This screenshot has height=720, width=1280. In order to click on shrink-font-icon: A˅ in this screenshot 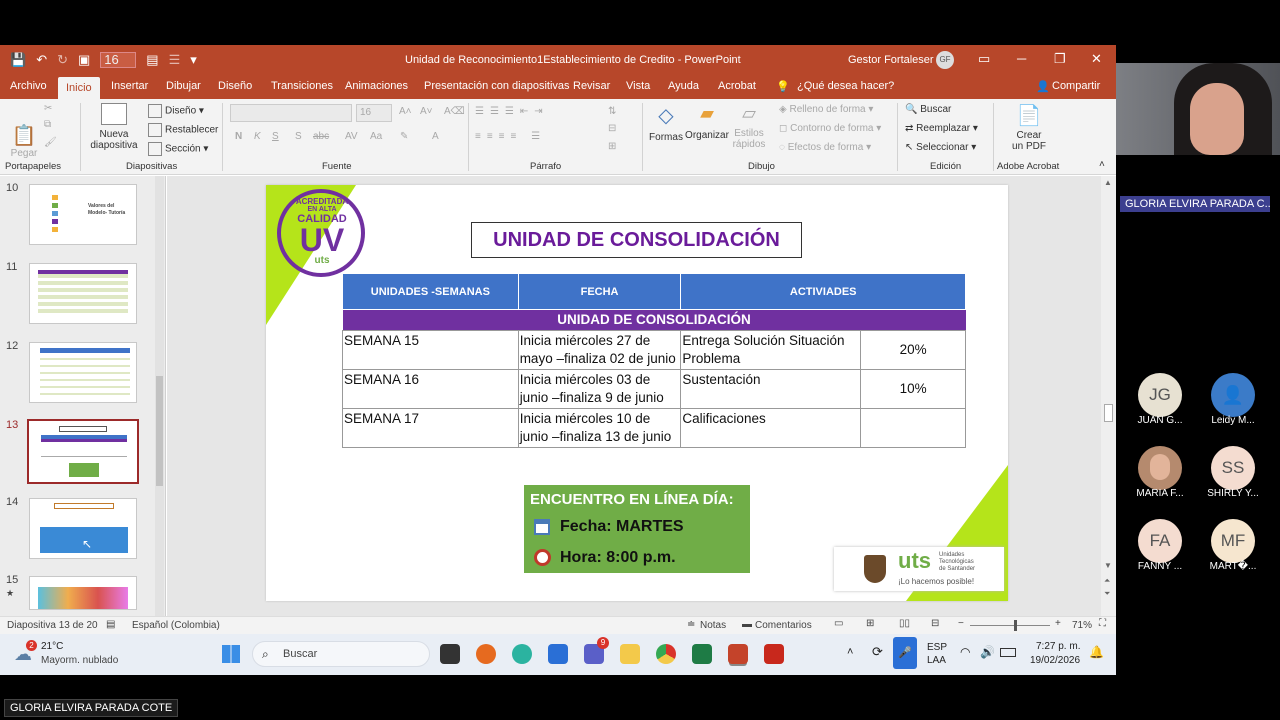, I will do `click(426, 111)`.